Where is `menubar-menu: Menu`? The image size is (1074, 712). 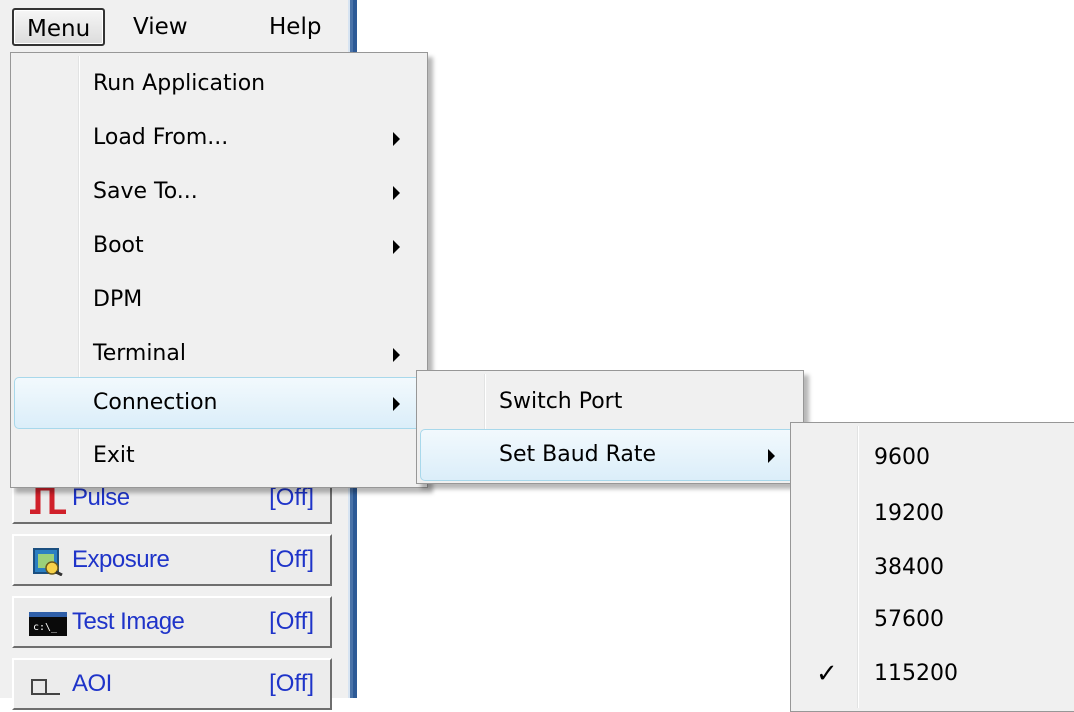 menubar-menu: Menu is located at coordinates (59, 27).